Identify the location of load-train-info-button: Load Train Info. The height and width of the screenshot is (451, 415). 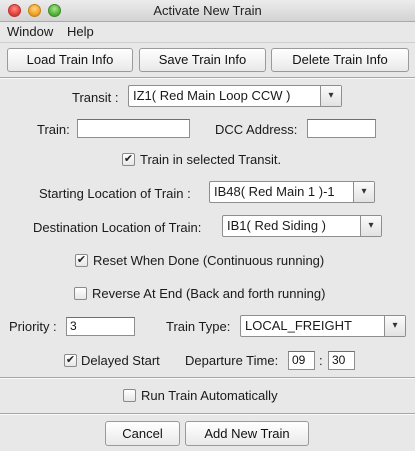
(70, 60).